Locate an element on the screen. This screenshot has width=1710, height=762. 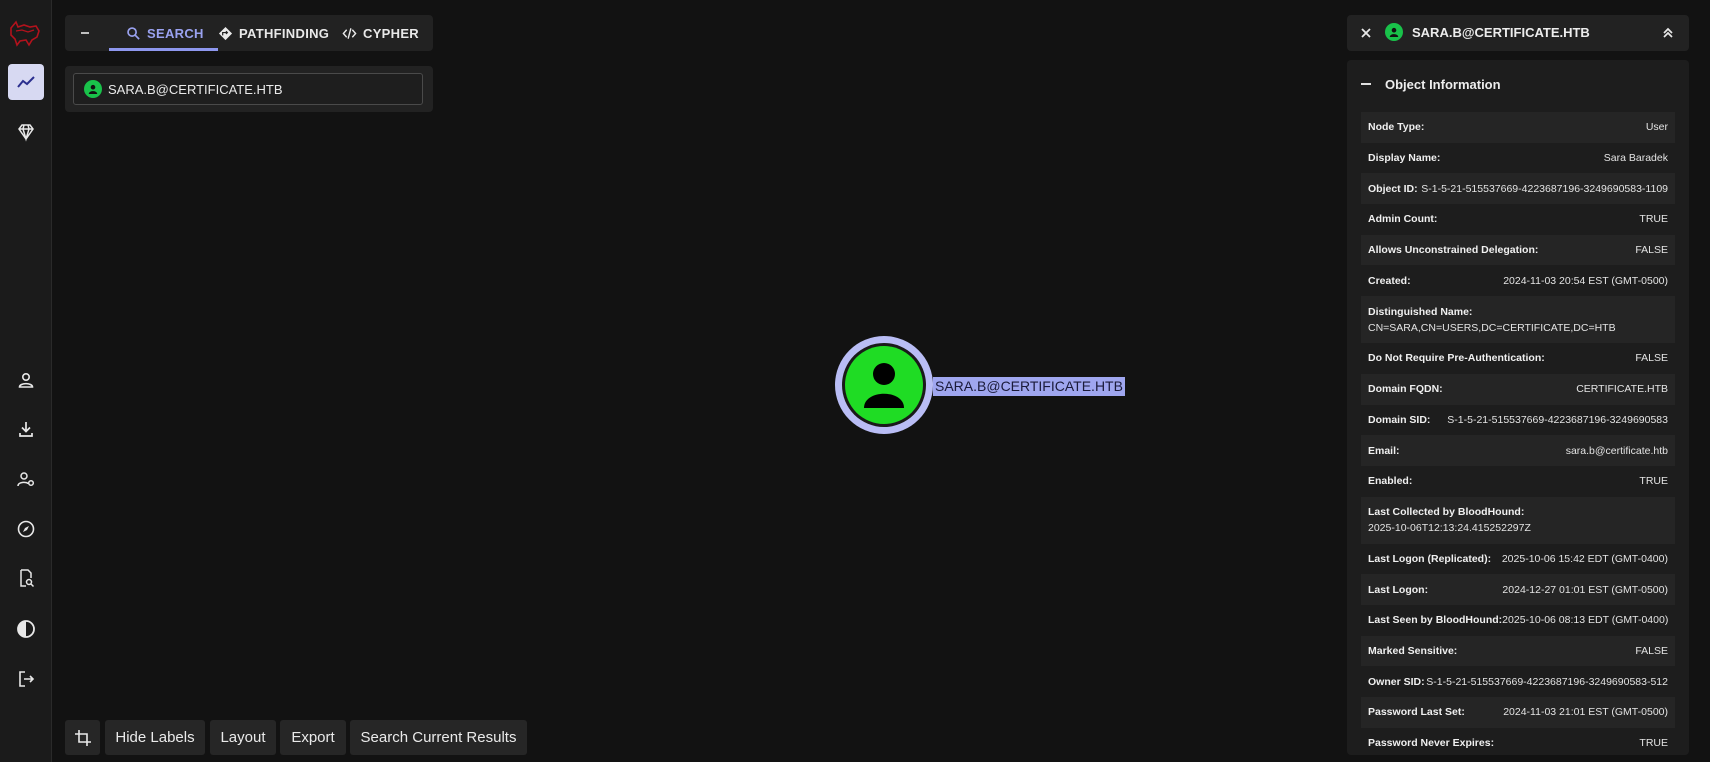
section-title: Object Information is located at coordinates (1443, 84).